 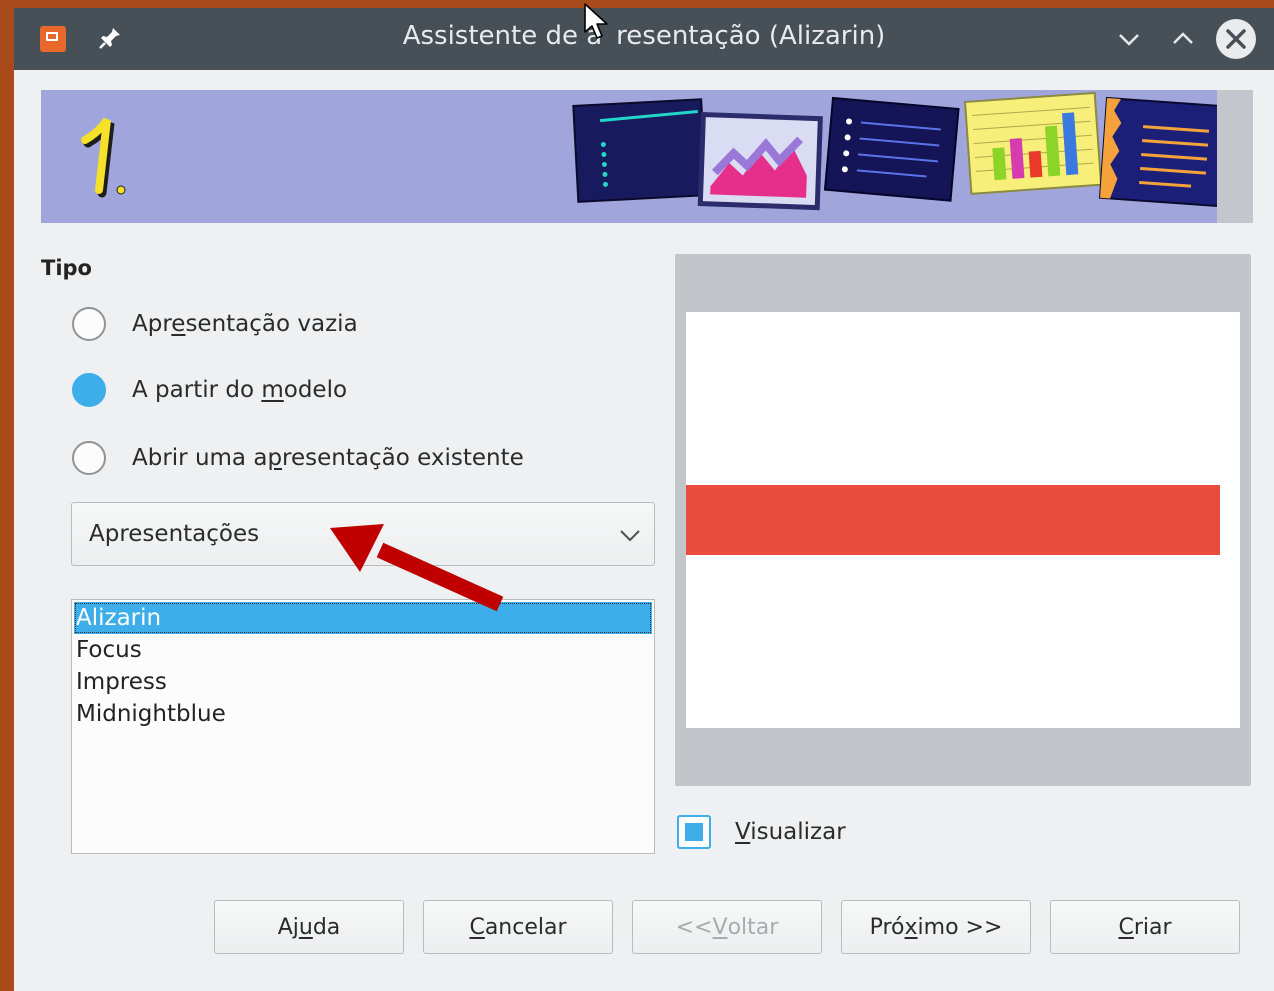 I want to click on radio-label: Abrir uma apresentação existente, so click(x=328, y=458).